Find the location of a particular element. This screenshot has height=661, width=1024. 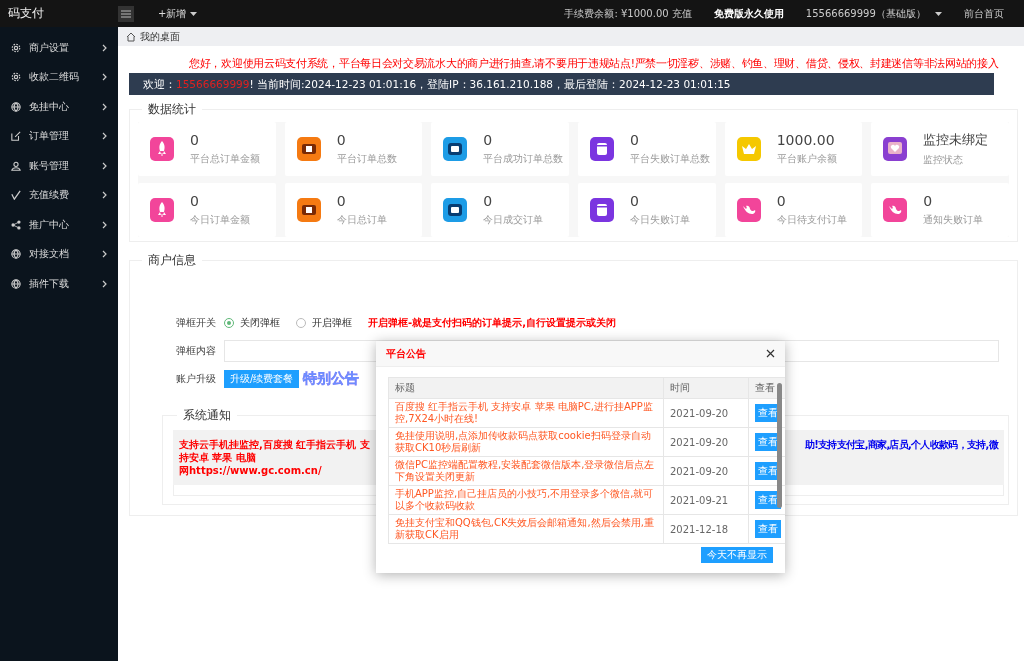

welcome-bar: 欢迎：15566669999! 当前时间:2024-12-23 01:01:16，登陆IP：36.161.210.188，最后登陆：2024-12-23 01:01:15 is located at coordinates (561, 84).